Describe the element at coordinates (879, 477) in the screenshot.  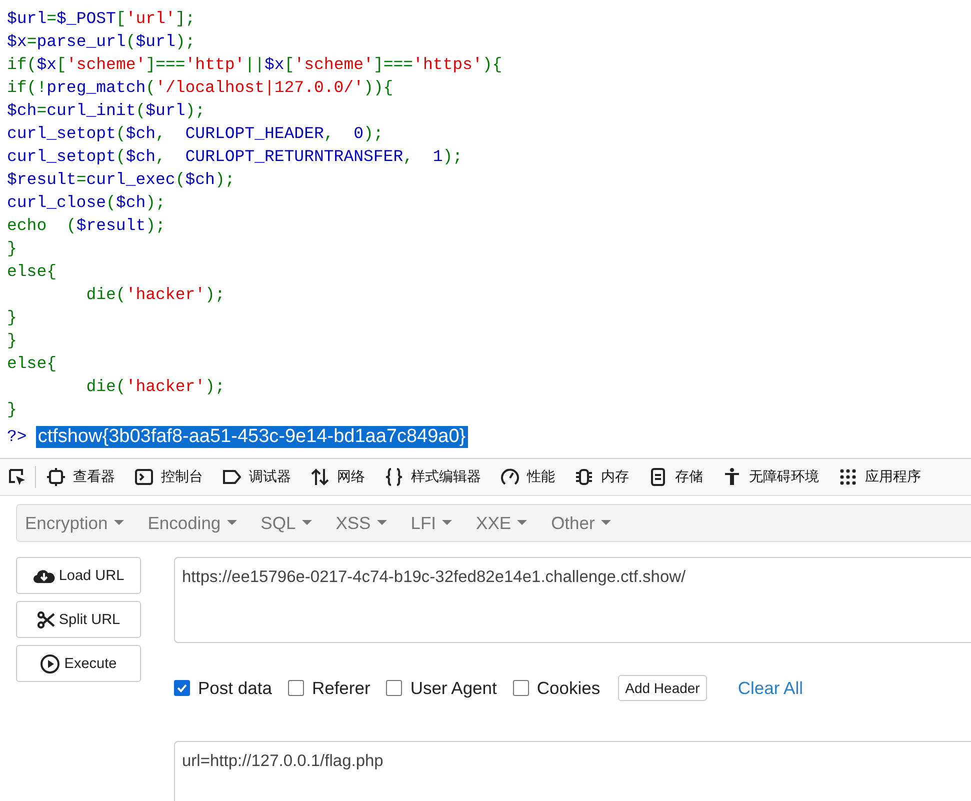
I see `devtools-tab: 应用程序` at that location.